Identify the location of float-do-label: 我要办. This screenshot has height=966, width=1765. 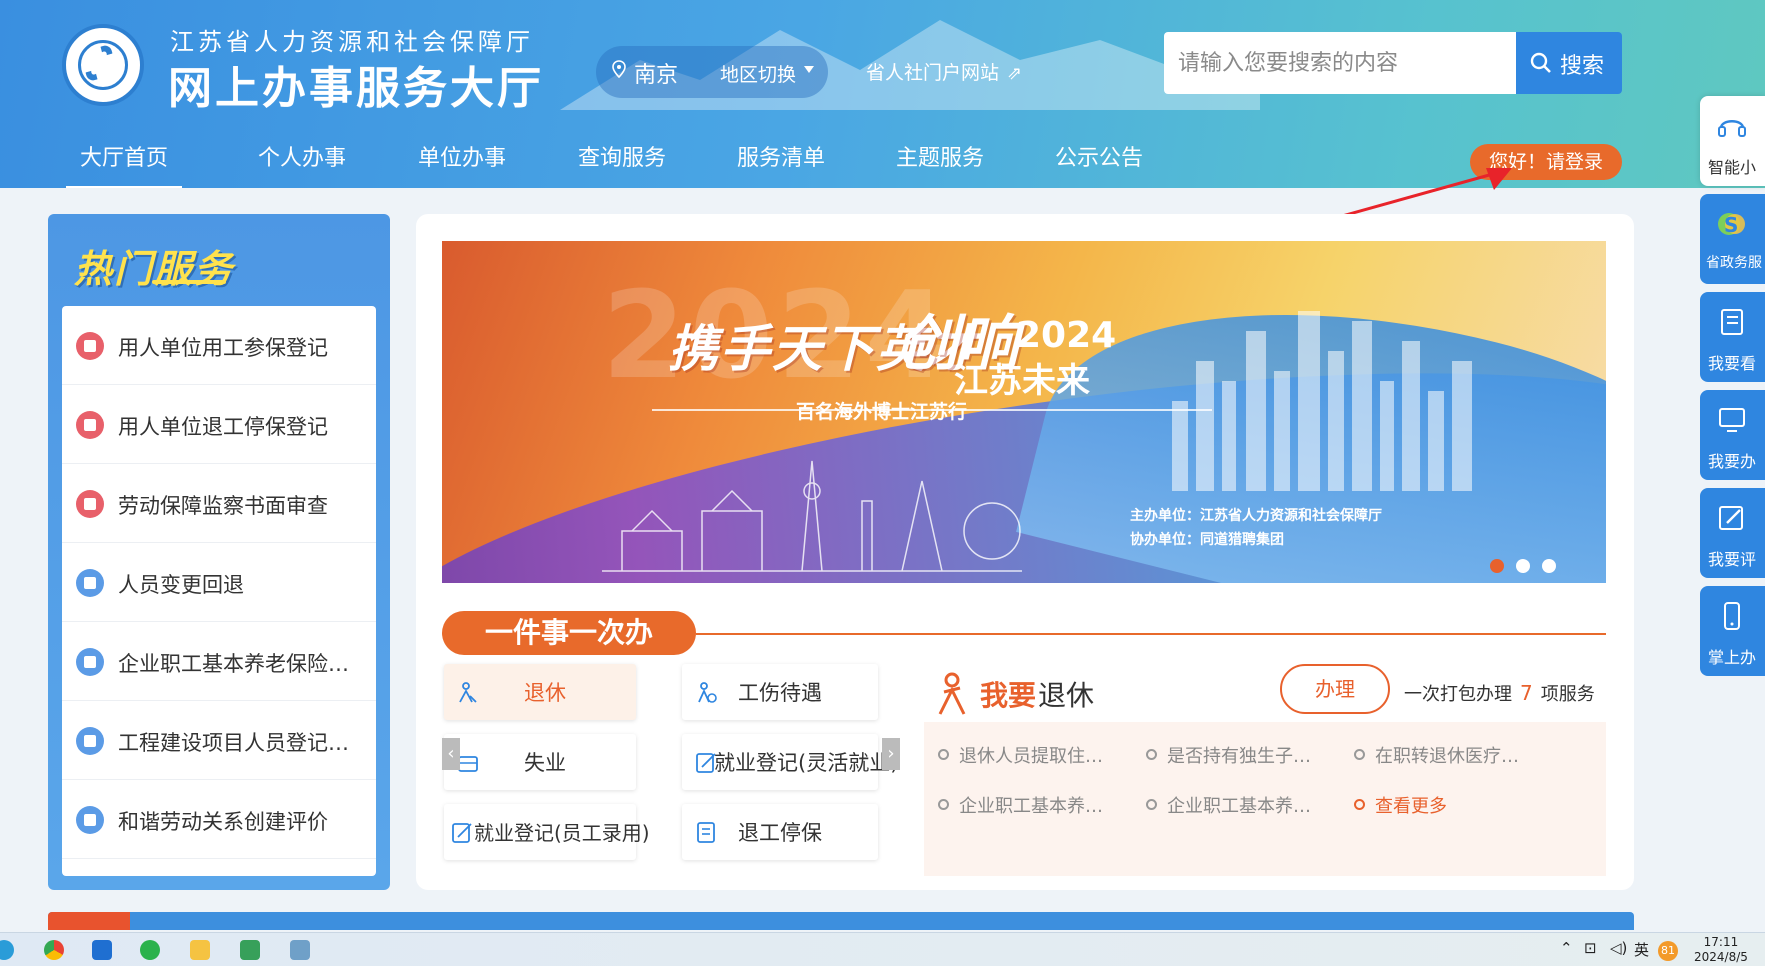
(1732, 461).